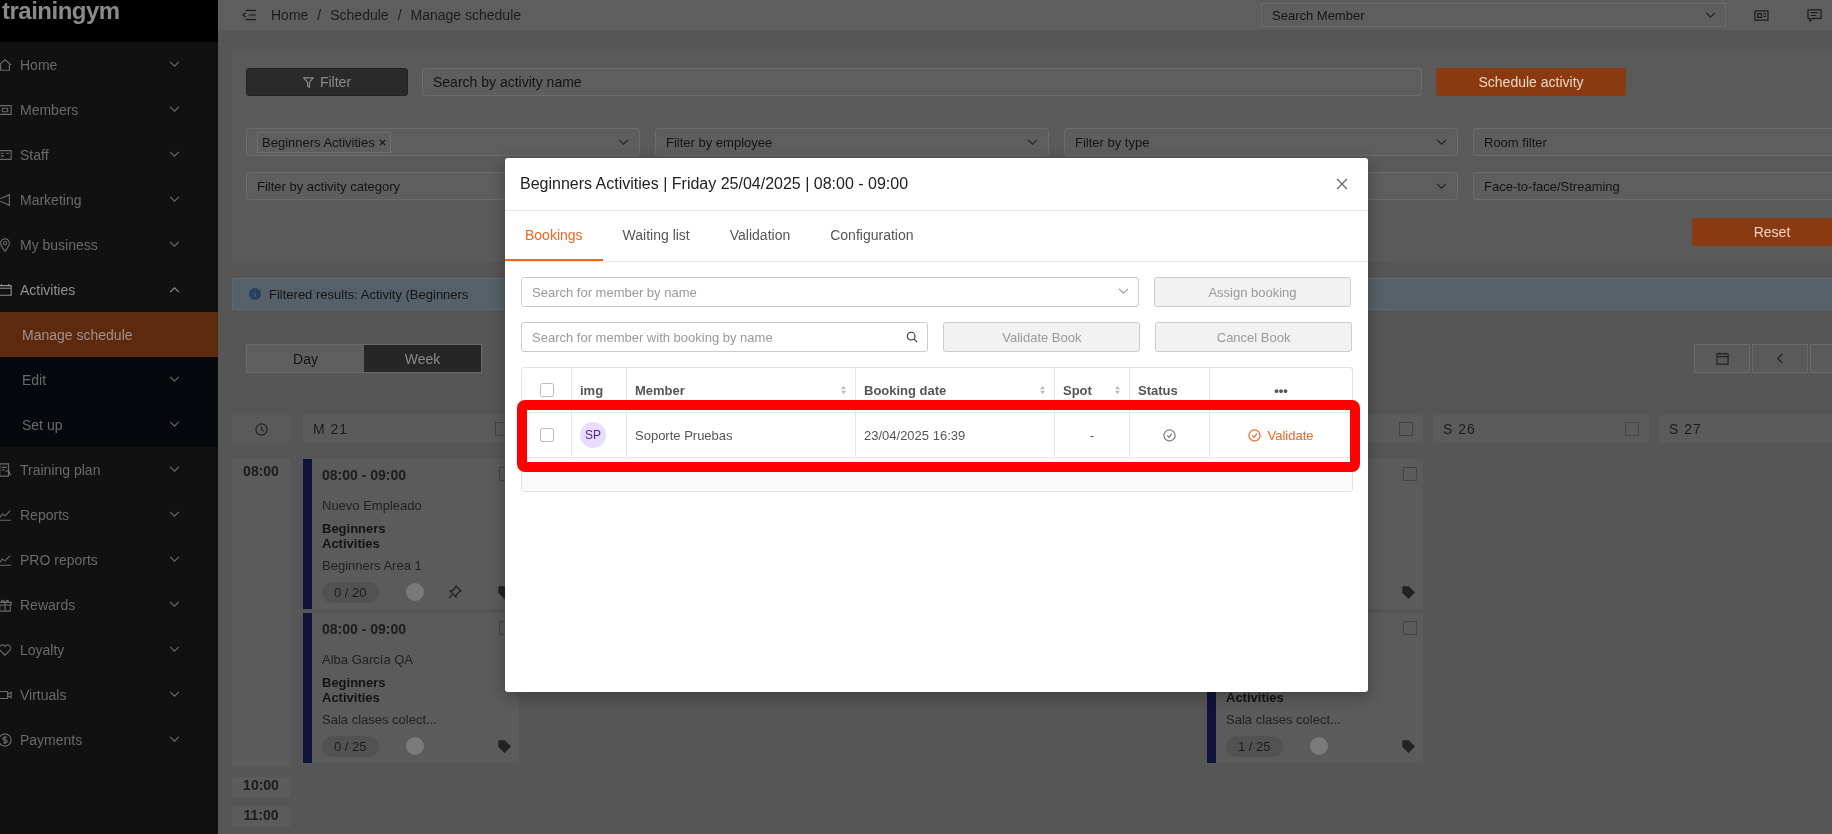  What do you see at coordinates (684, 435) in the screenshot?
I see `table-cell: Soporte Pruebas` at bounding box center [684, 435].